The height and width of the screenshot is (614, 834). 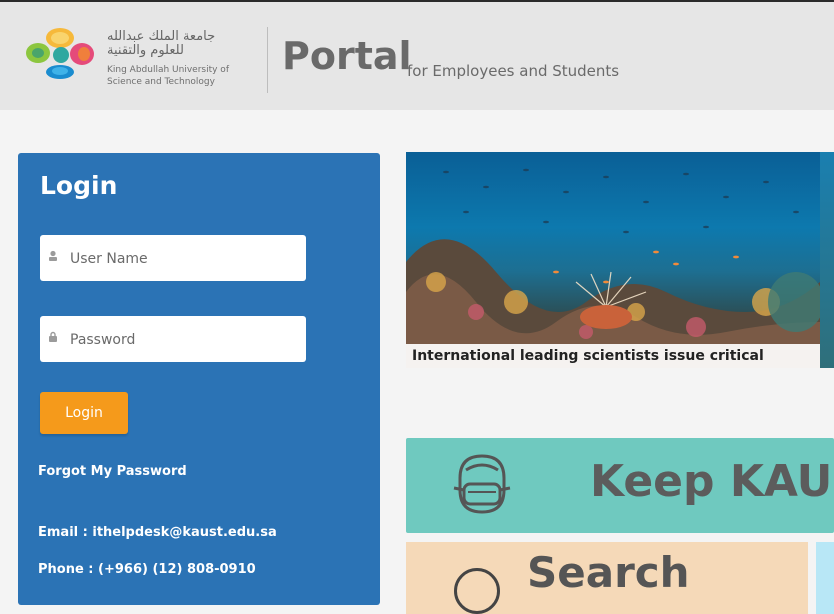 I want to click on search-tile: Search, so click(x=607, y=578).